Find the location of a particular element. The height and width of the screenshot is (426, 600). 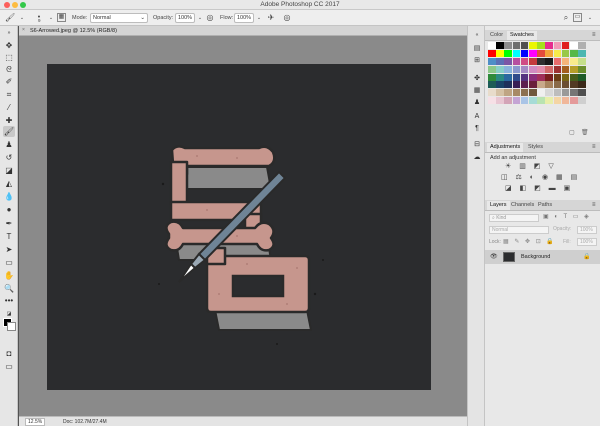

path-selection-tool-icon: ➤ is located at coordinates (9, 249).